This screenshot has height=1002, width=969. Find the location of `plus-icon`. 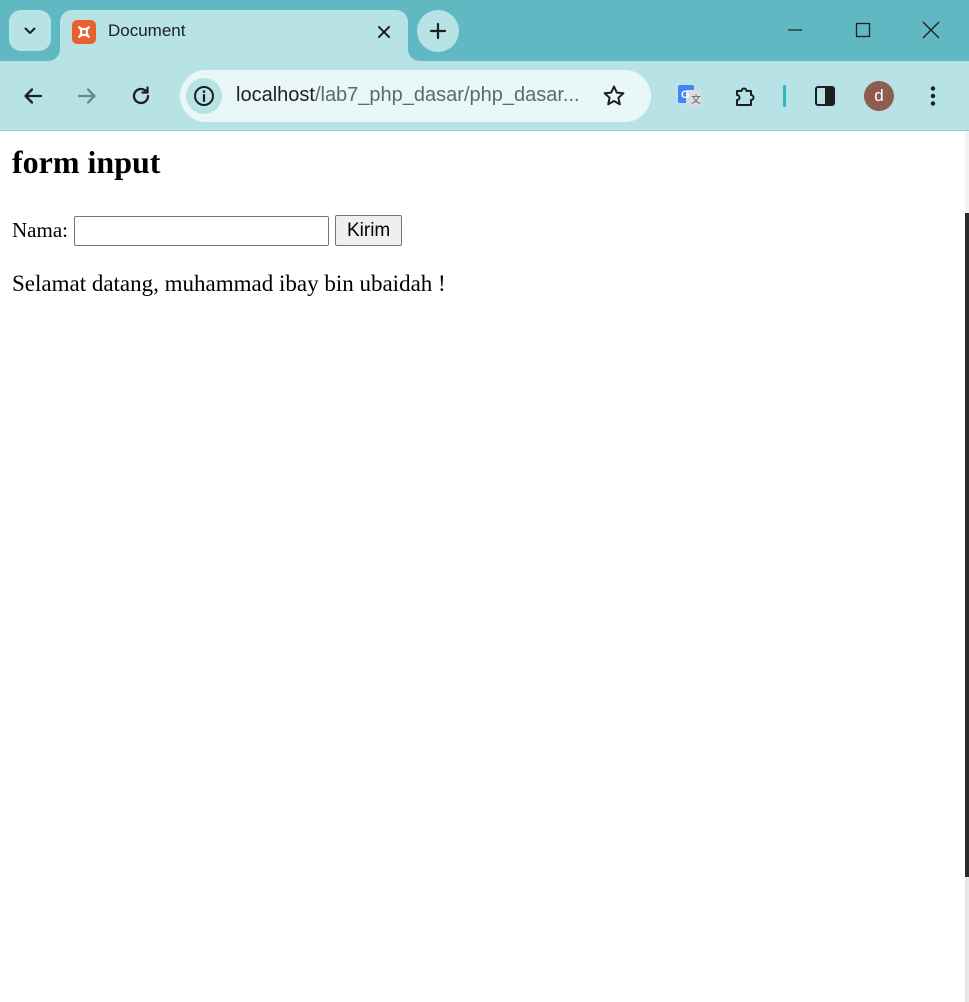

plus-icon is located at coordinates (438, 31).